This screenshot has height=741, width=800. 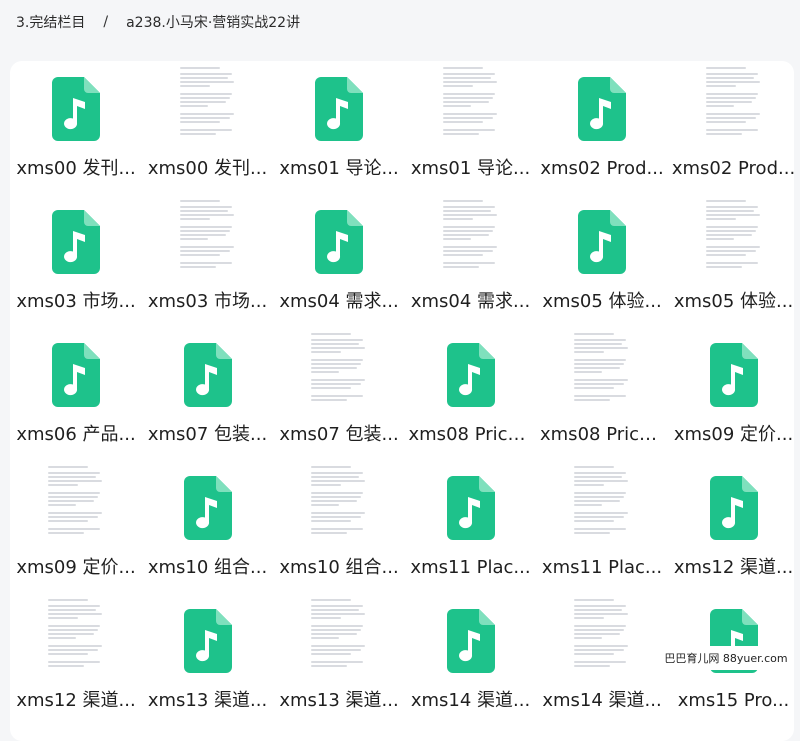 What do you see at coordinates (50, 22) in the screenshot?
I see `breadcrumb-parent: 3.完结栏目` at bounding box center [50, 22].